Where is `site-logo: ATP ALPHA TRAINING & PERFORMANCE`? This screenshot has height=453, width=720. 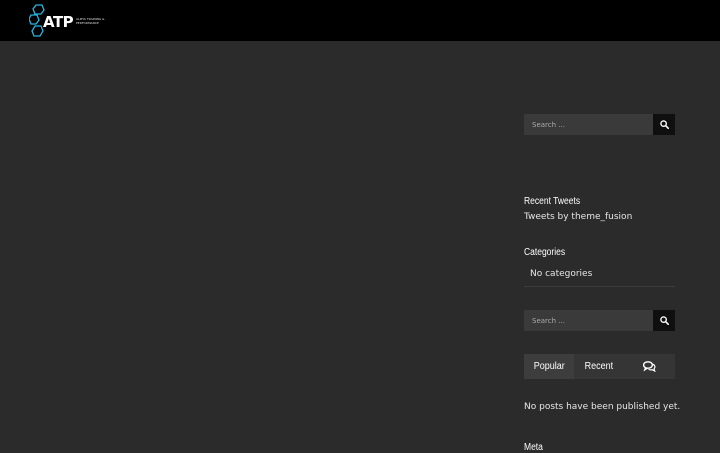
site-logo: ATP ALPHA TRAINING & PERFORMANCE is located at coordinates (69, 21).